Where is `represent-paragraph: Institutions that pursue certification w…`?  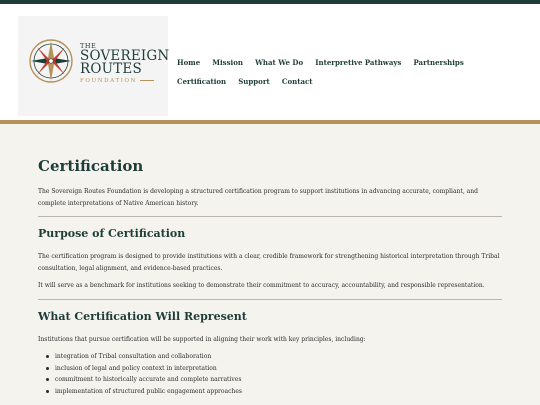 represent-paragraph: Institutions that pursue certification w… is located at coordinates (202, 339).